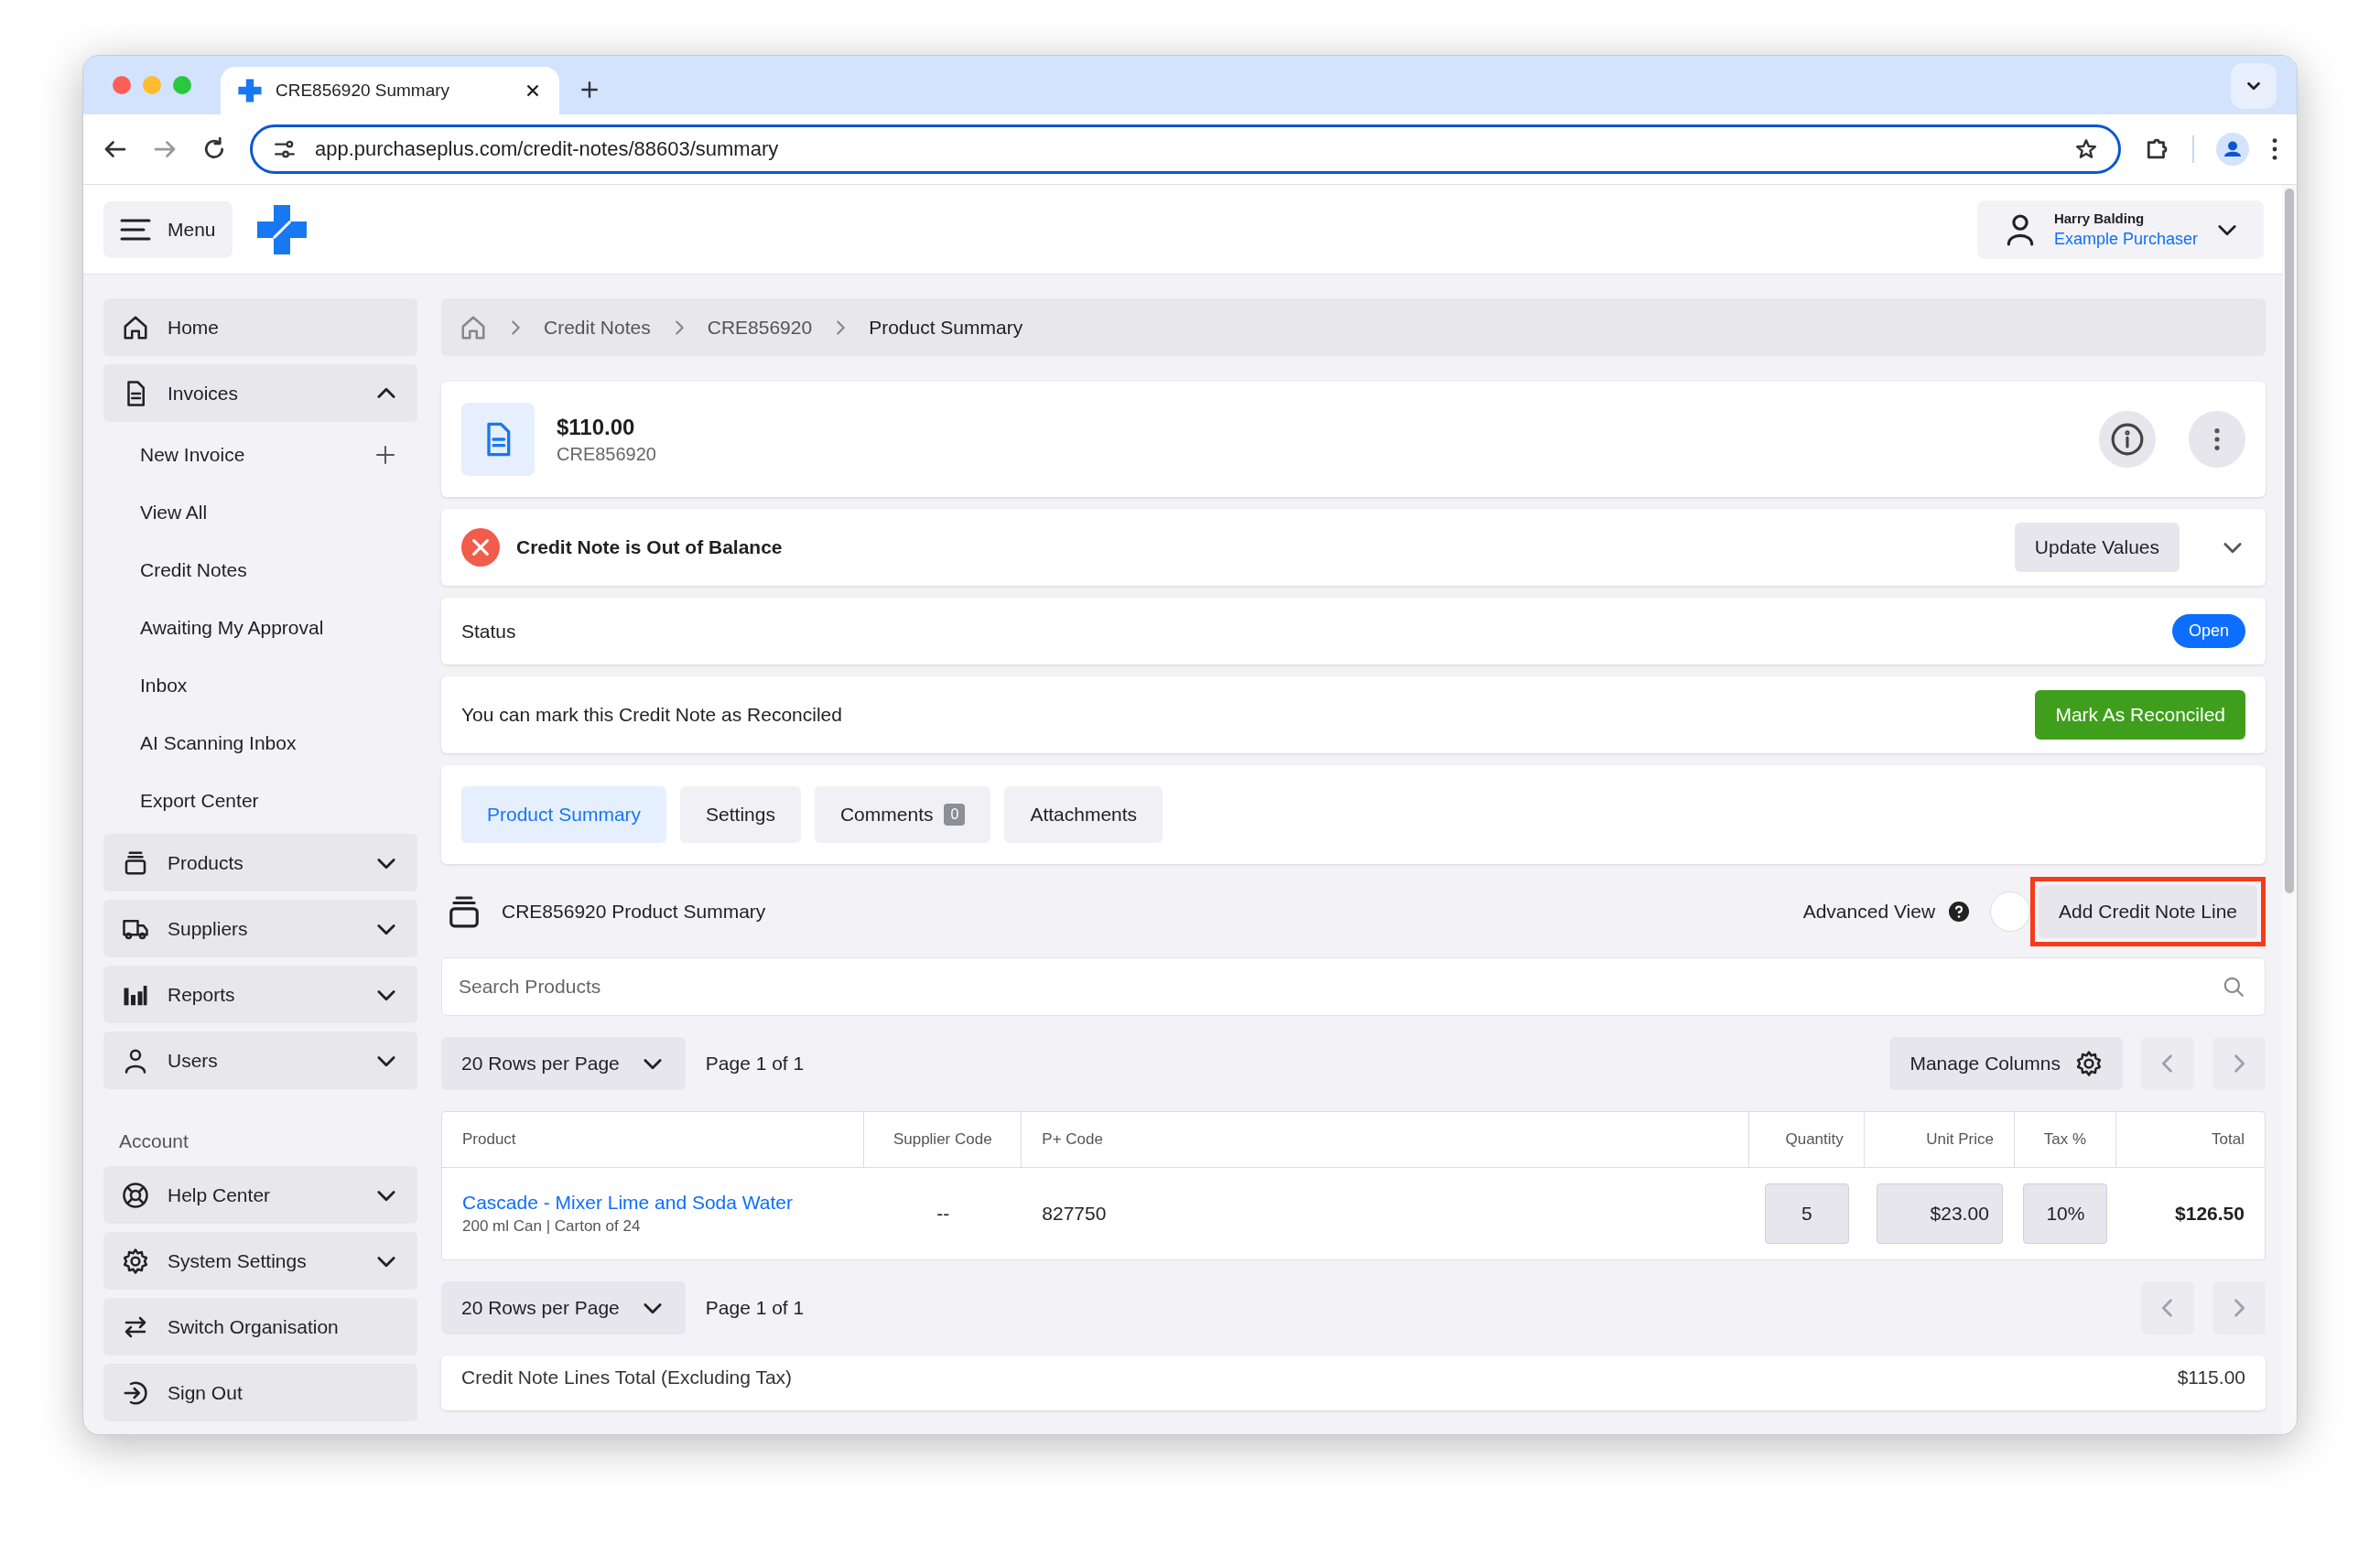 The height and width of the screenshot is (1545, 2380). Describe the element at coordinates (2210, 1214) in the screenshot. I see `table-cell: $126.50` at that location.